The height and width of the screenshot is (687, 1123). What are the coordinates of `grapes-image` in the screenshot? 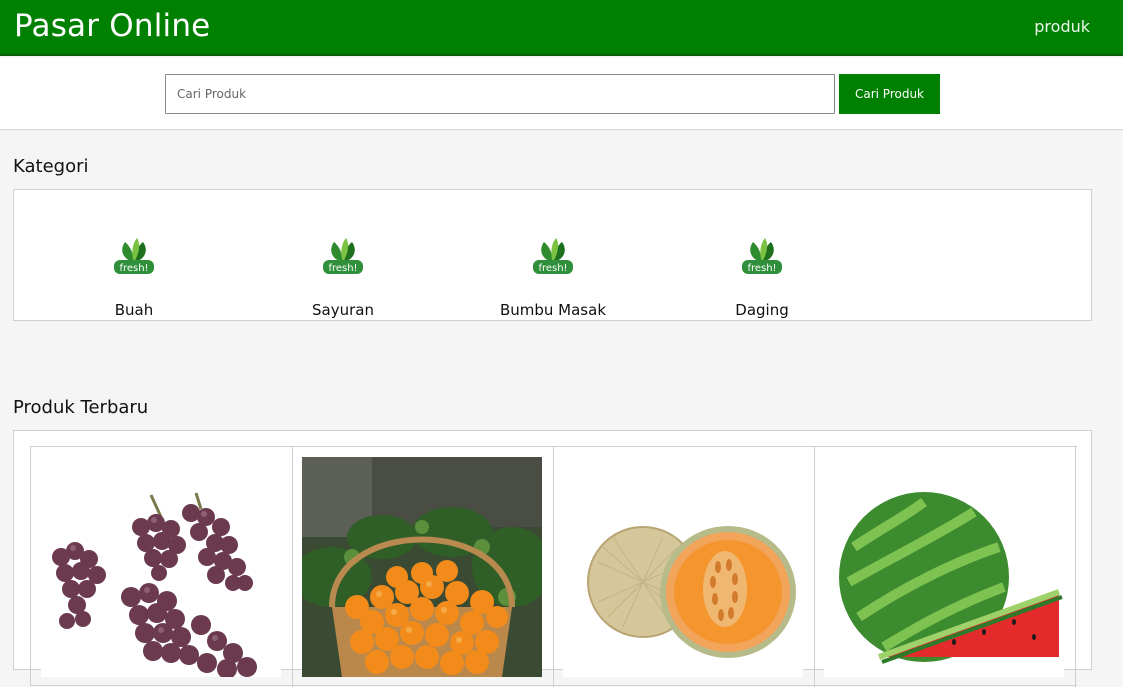 It's located at (161, 567).